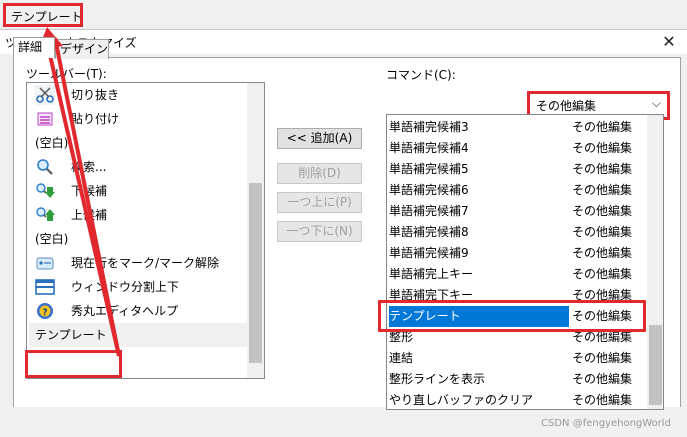 Image resolution: width=687 pixels, height=437 pixels. Describe the element at coordinates (517, 337) in the screenshot. I see `table-row: 整形 その他編集` at that location.